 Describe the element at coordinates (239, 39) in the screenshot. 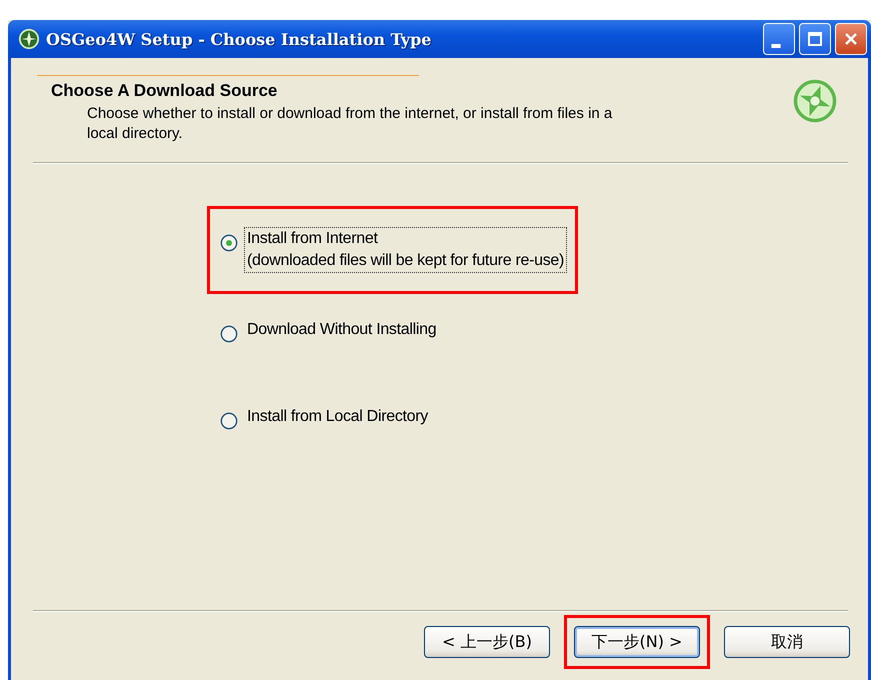

I see `window-title: OSGeo4W Setup - Choose Installation Type` at that location.